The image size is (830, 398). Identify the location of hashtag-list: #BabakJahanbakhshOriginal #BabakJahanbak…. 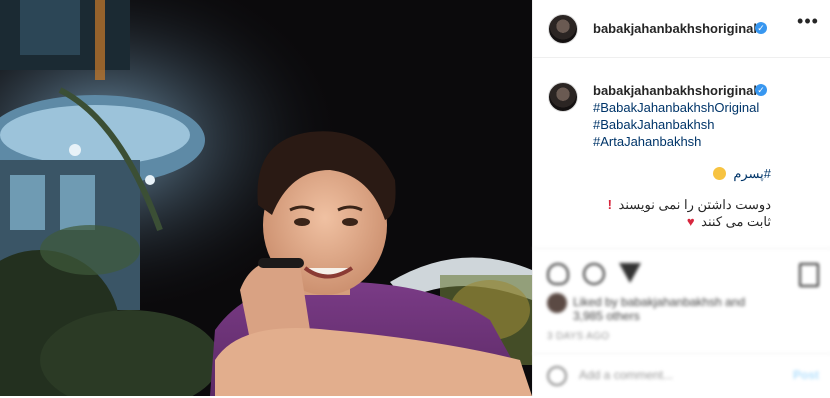
(676, 124).